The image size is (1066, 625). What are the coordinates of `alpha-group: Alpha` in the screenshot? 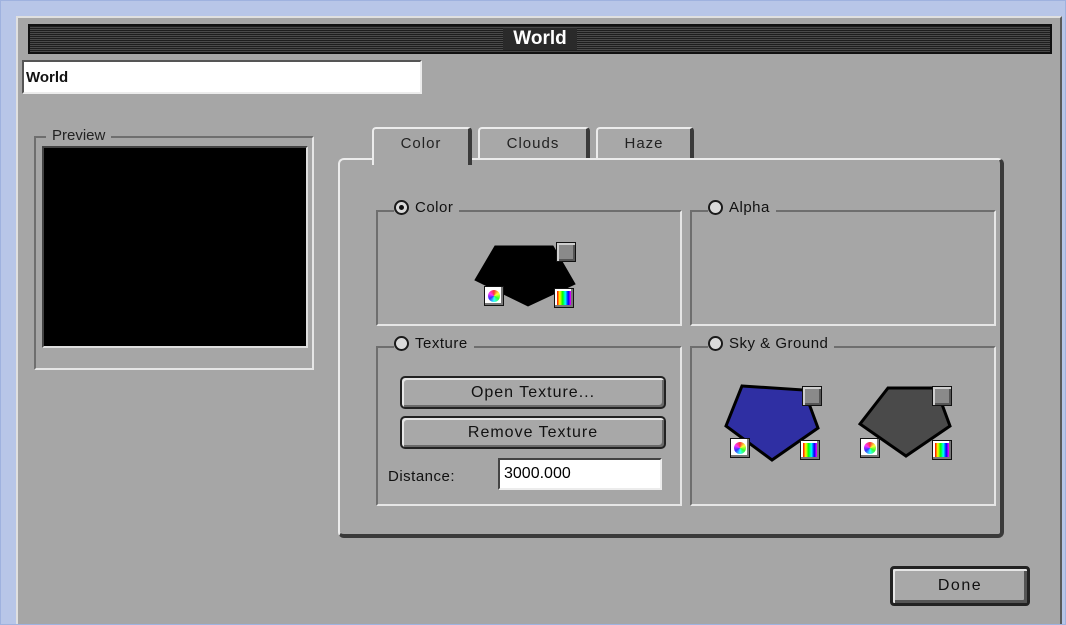 It's located at (843, 262).